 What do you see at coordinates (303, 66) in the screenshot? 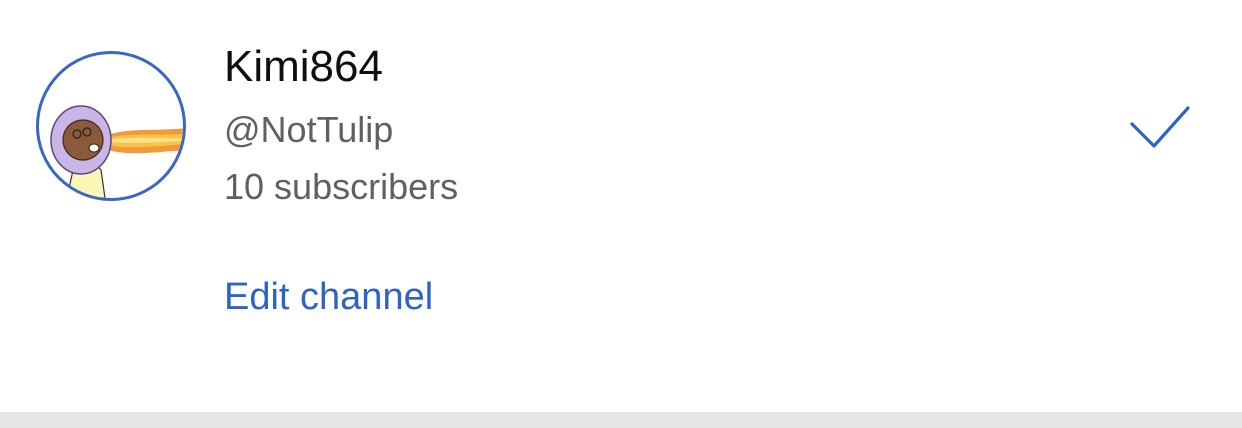
I see `channel-name: Kimi864` at bounding box center [303, 66].